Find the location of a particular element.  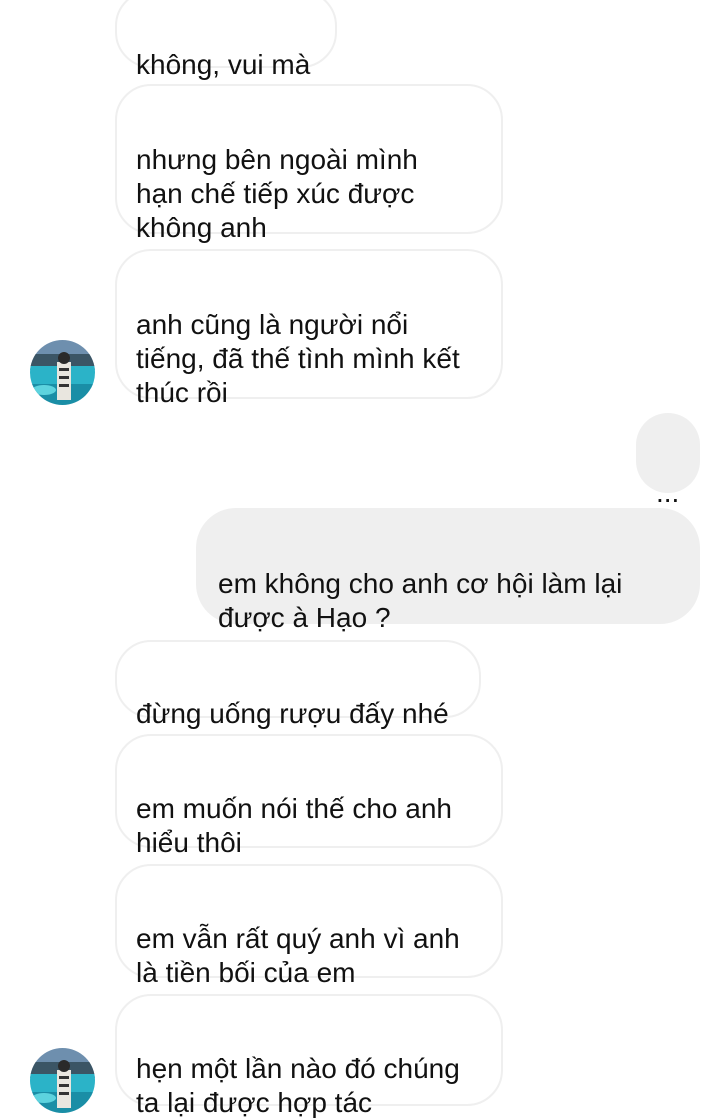

message-bubble-received: không, vui mà is located at coordinates (226, 40).